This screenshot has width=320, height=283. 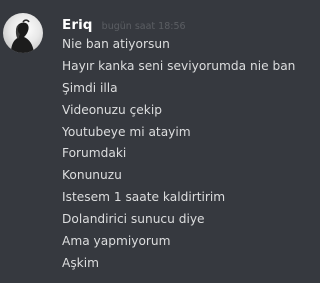 What do you see at coordinates (116, 241) in the screenshot?
I see `message-line: Ama yapmiyorum` at bounding box center [116, 241].